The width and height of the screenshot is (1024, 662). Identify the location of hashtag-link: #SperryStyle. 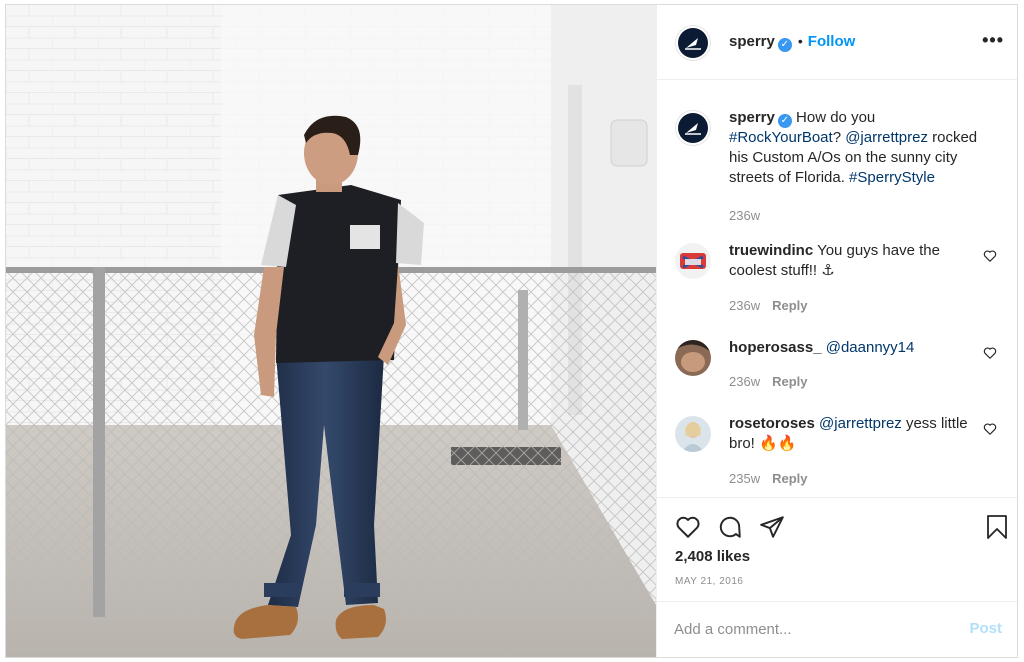
(892, 177).